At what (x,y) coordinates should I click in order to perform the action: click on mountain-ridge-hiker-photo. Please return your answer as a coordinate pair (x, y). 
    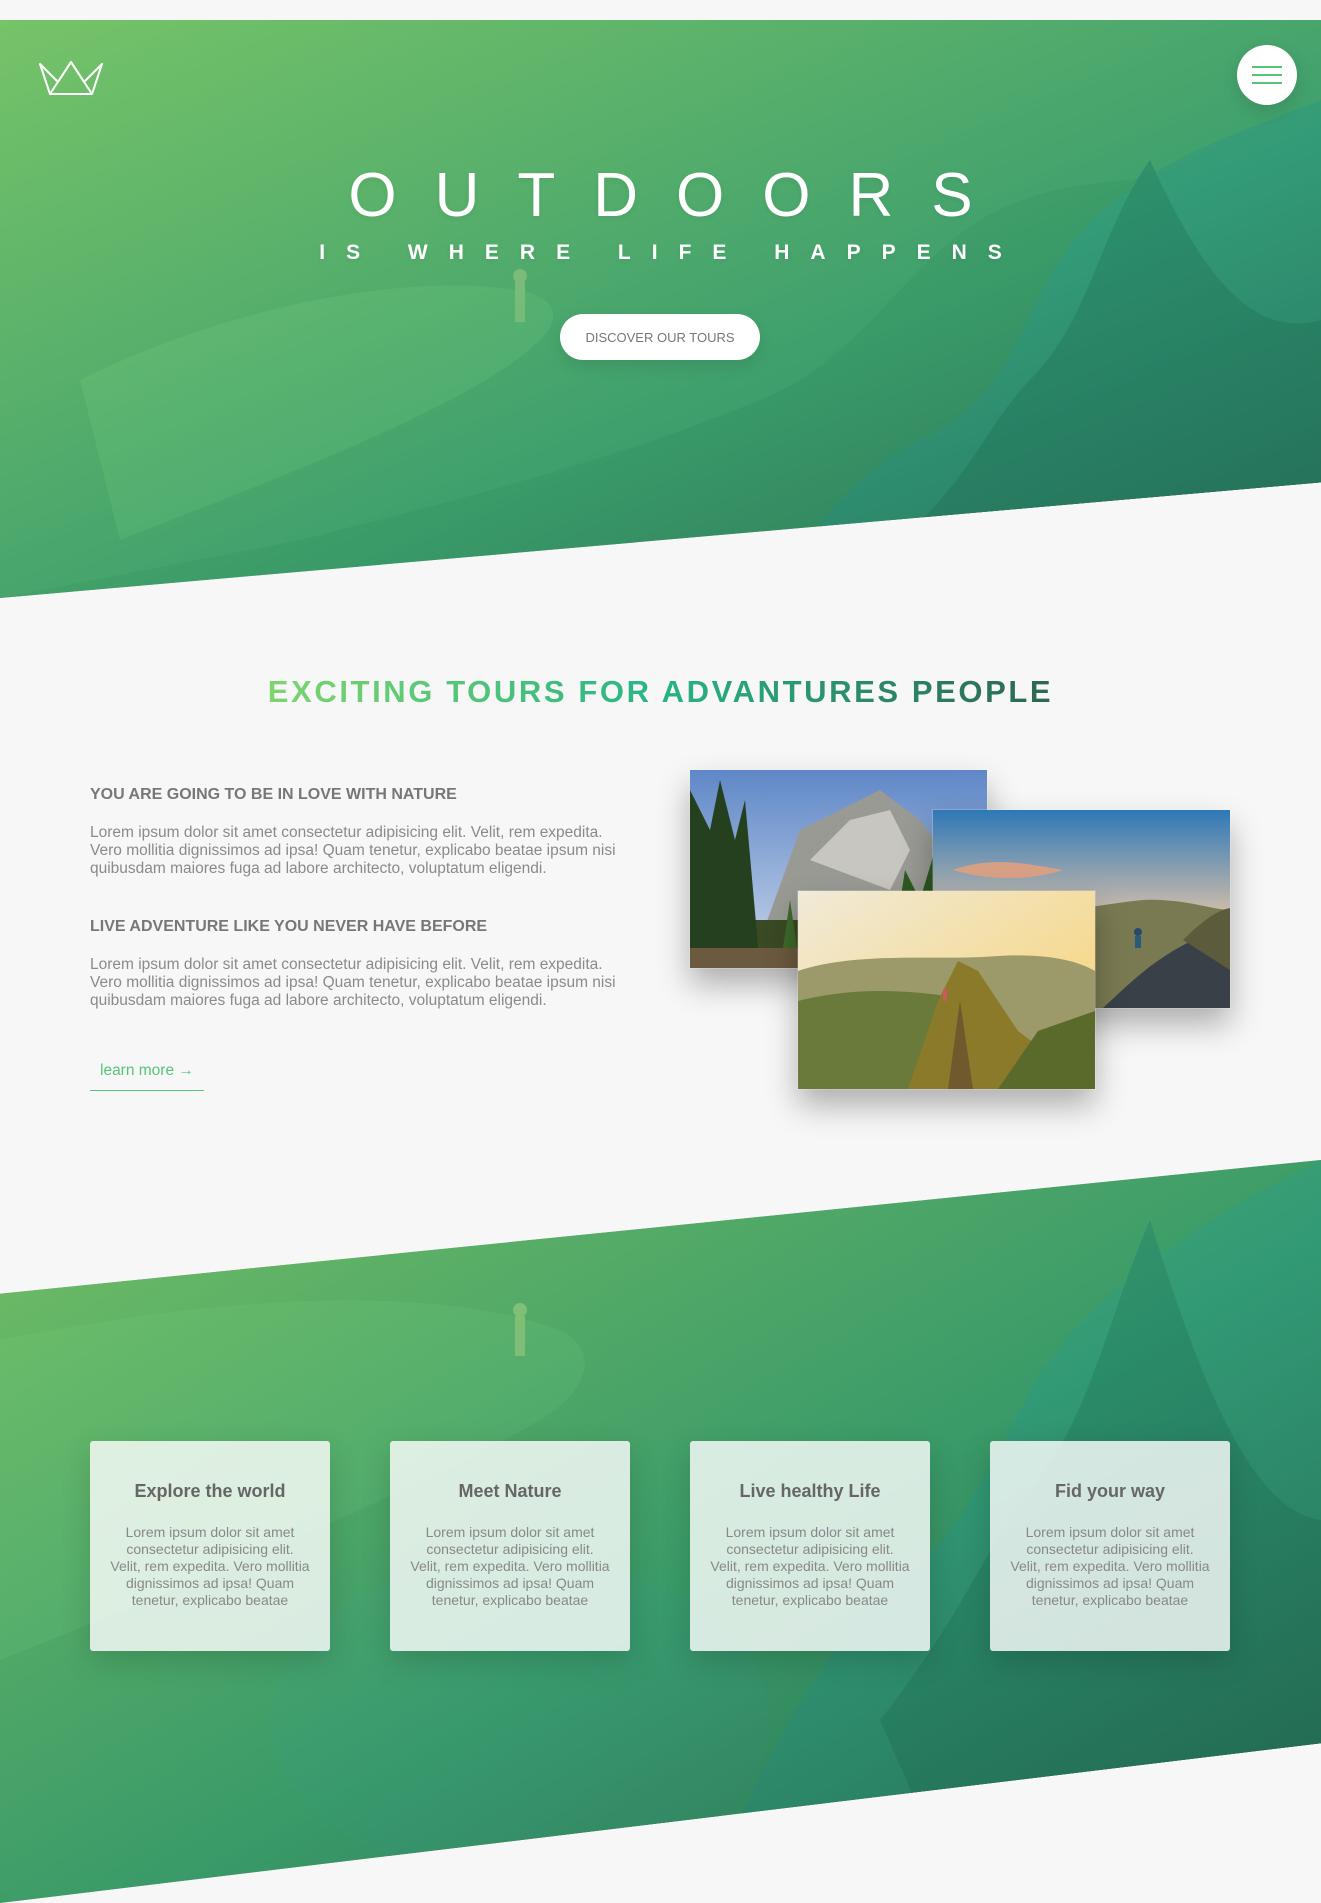
    Looking at the image, I should click on (946, 990).